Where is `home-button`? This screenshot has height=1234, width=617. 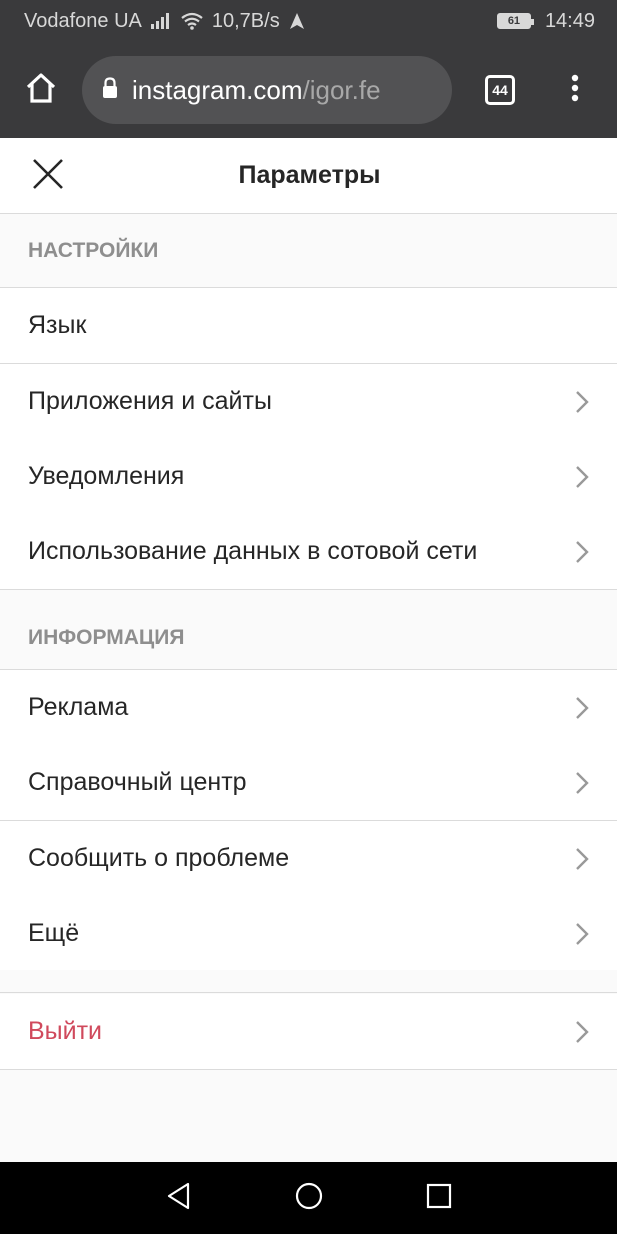
home-button is located at coordinates (41, 90).